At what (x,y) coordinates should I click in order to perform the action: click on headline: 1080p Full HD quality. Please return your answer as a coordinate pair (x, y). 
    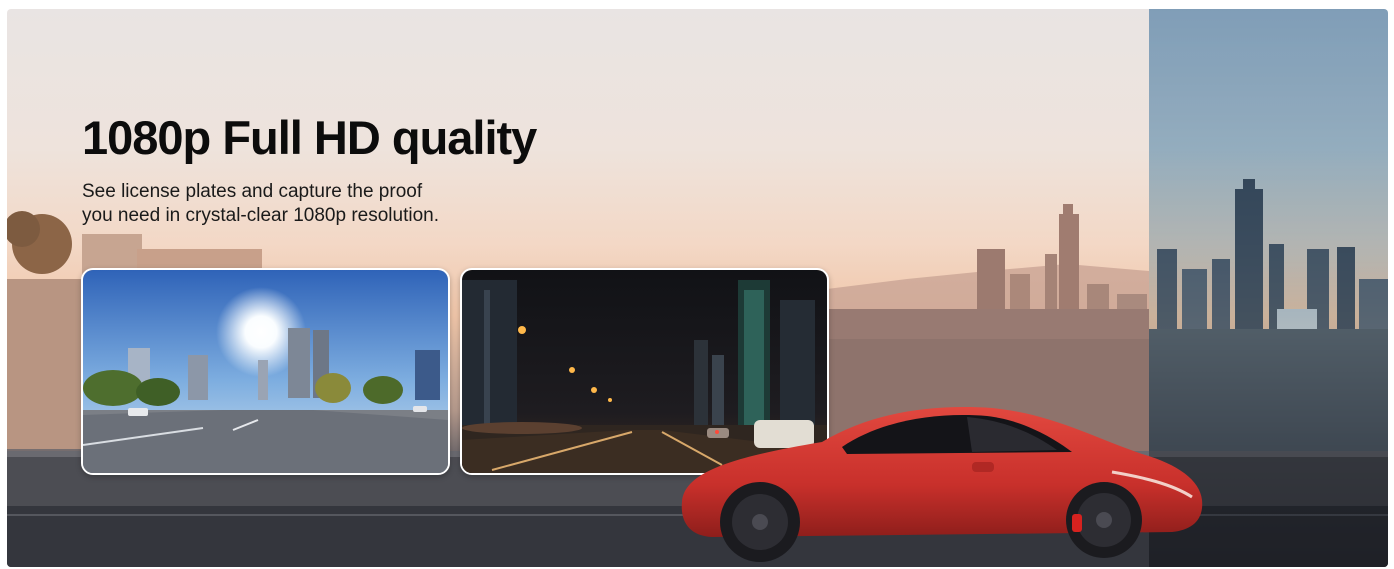
    Looking at the image, I should click on (309, 137).